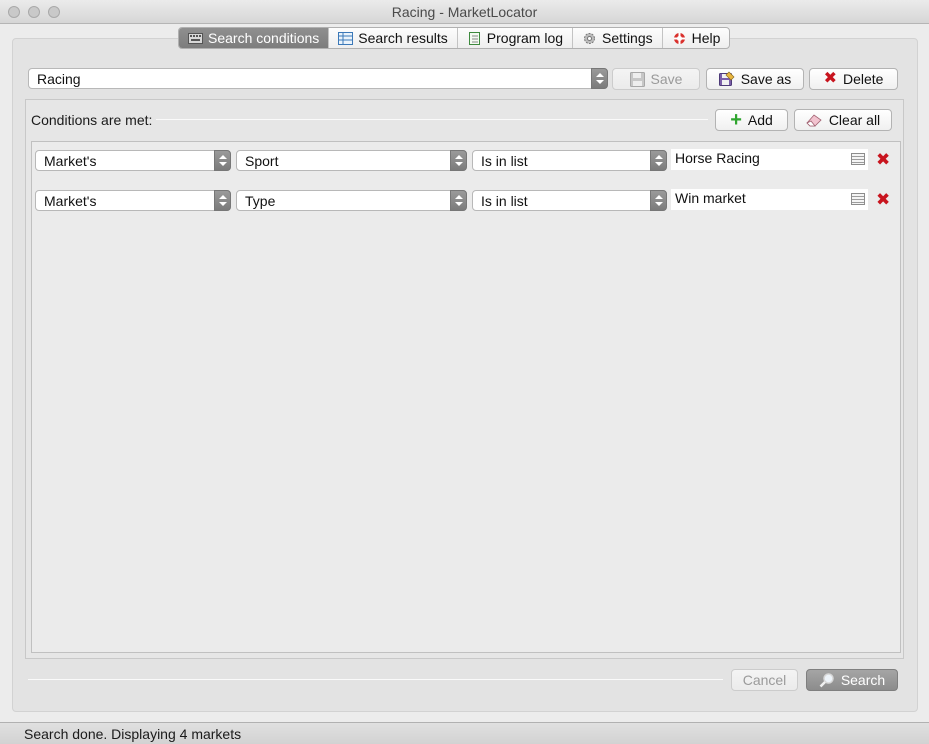  I want to click on save-as-button: Save as, so click(755, 79).